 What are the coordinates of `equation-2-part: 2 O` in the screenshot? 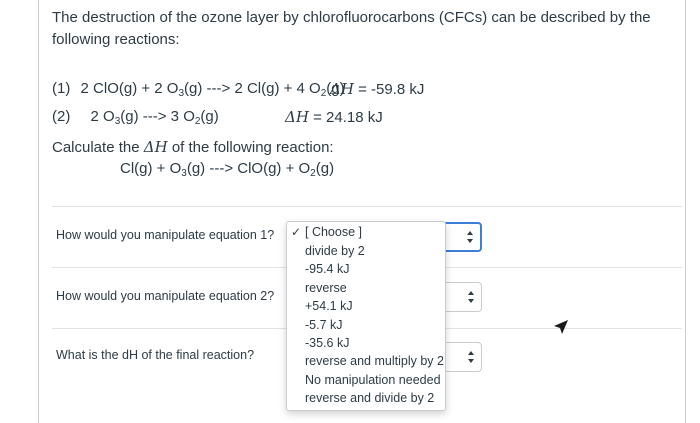 It's located at (102, 116).